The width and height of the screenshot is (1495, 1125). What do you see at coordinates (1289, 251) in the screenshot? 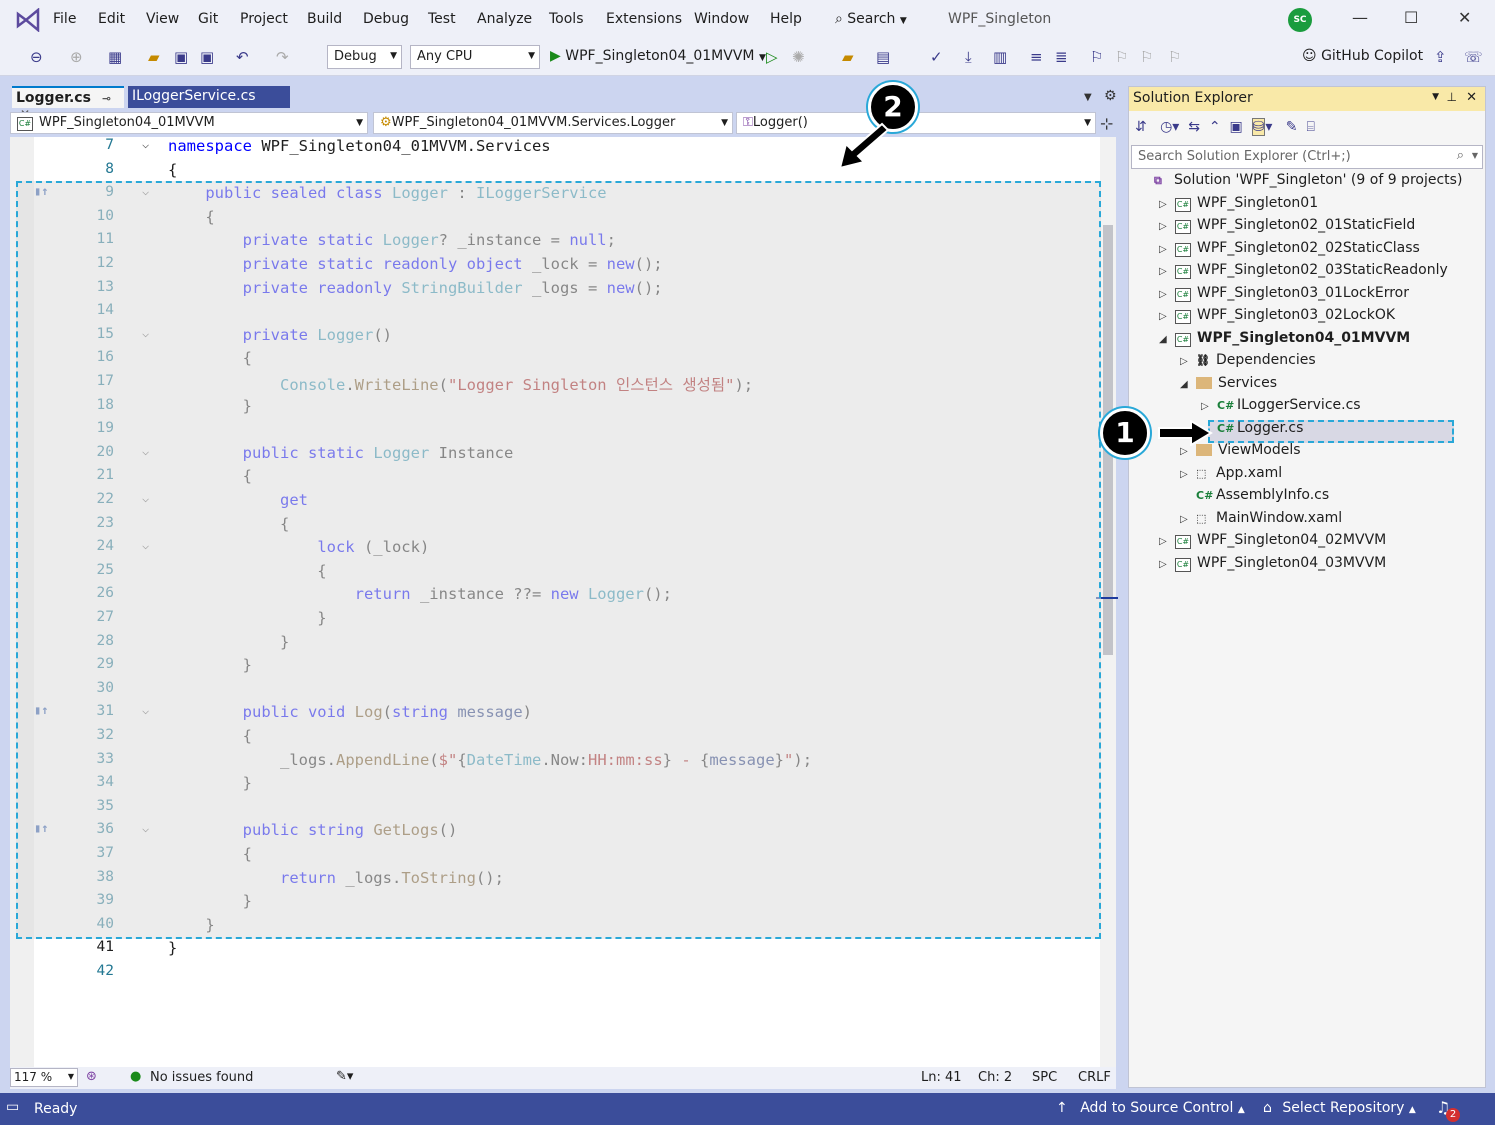
I see `tree-item: ▷ C# WPF_Singleton02_02StaticClass` at bounding box center [1289, 251].